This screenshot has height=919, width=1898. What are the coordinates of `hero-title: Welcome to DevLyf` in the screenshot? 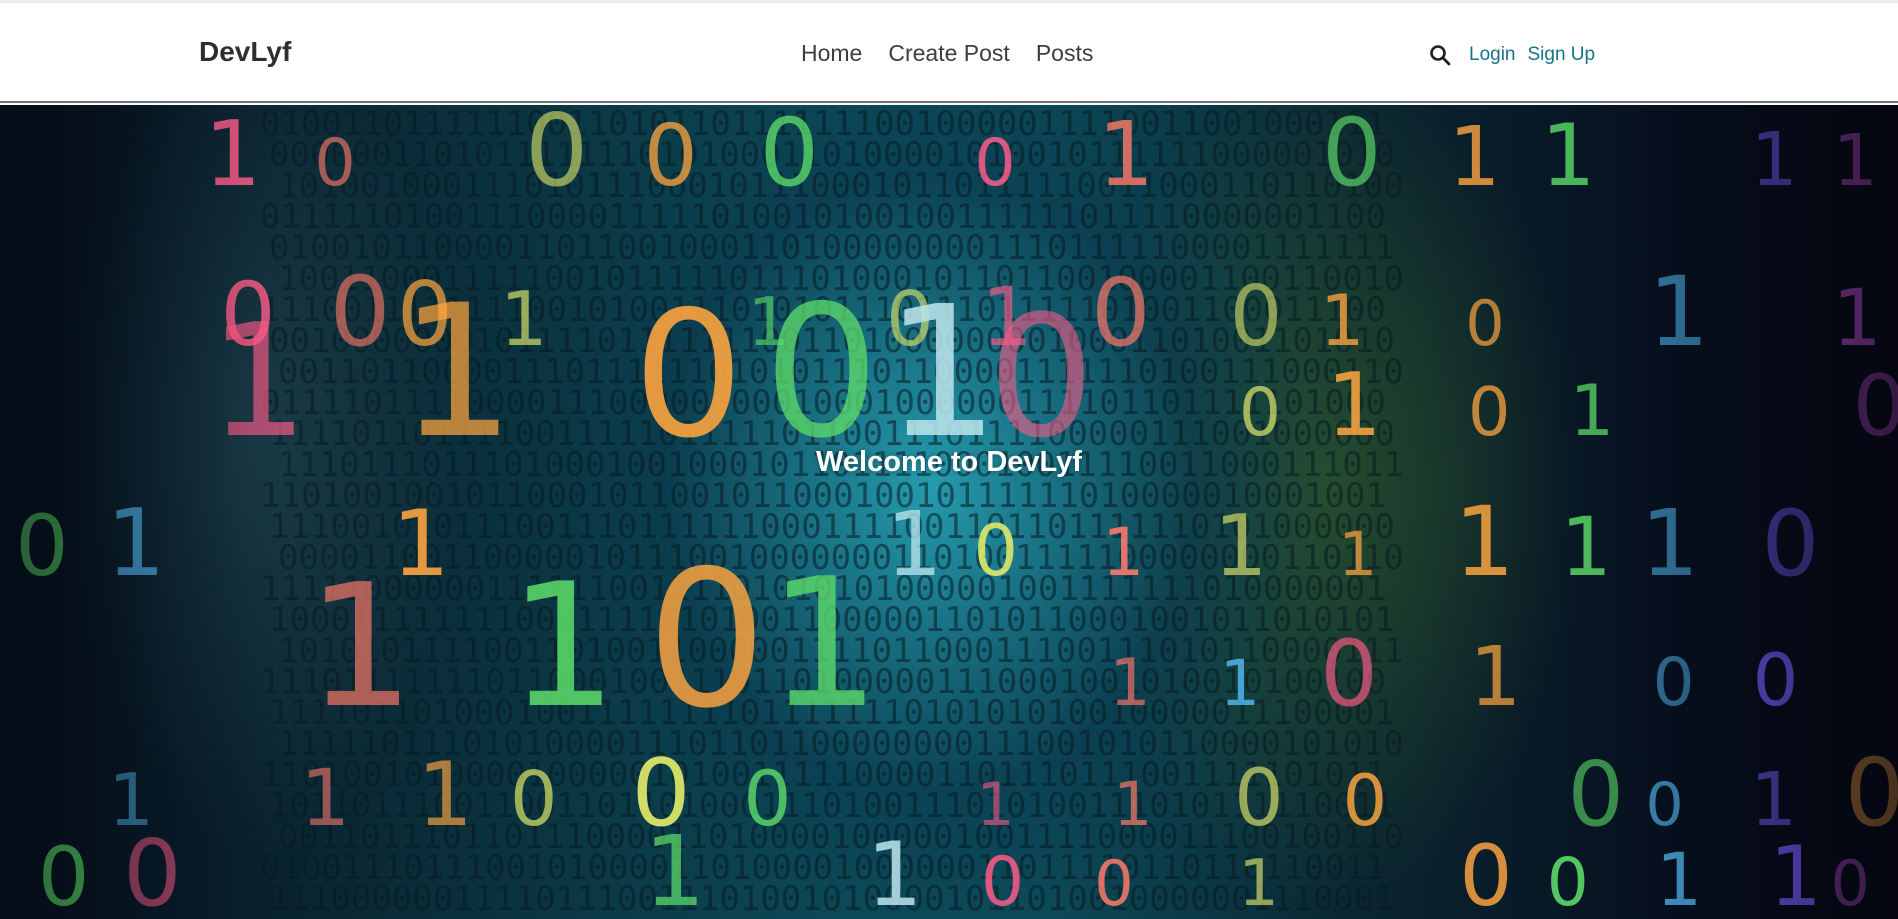 It's located at (949, 462).